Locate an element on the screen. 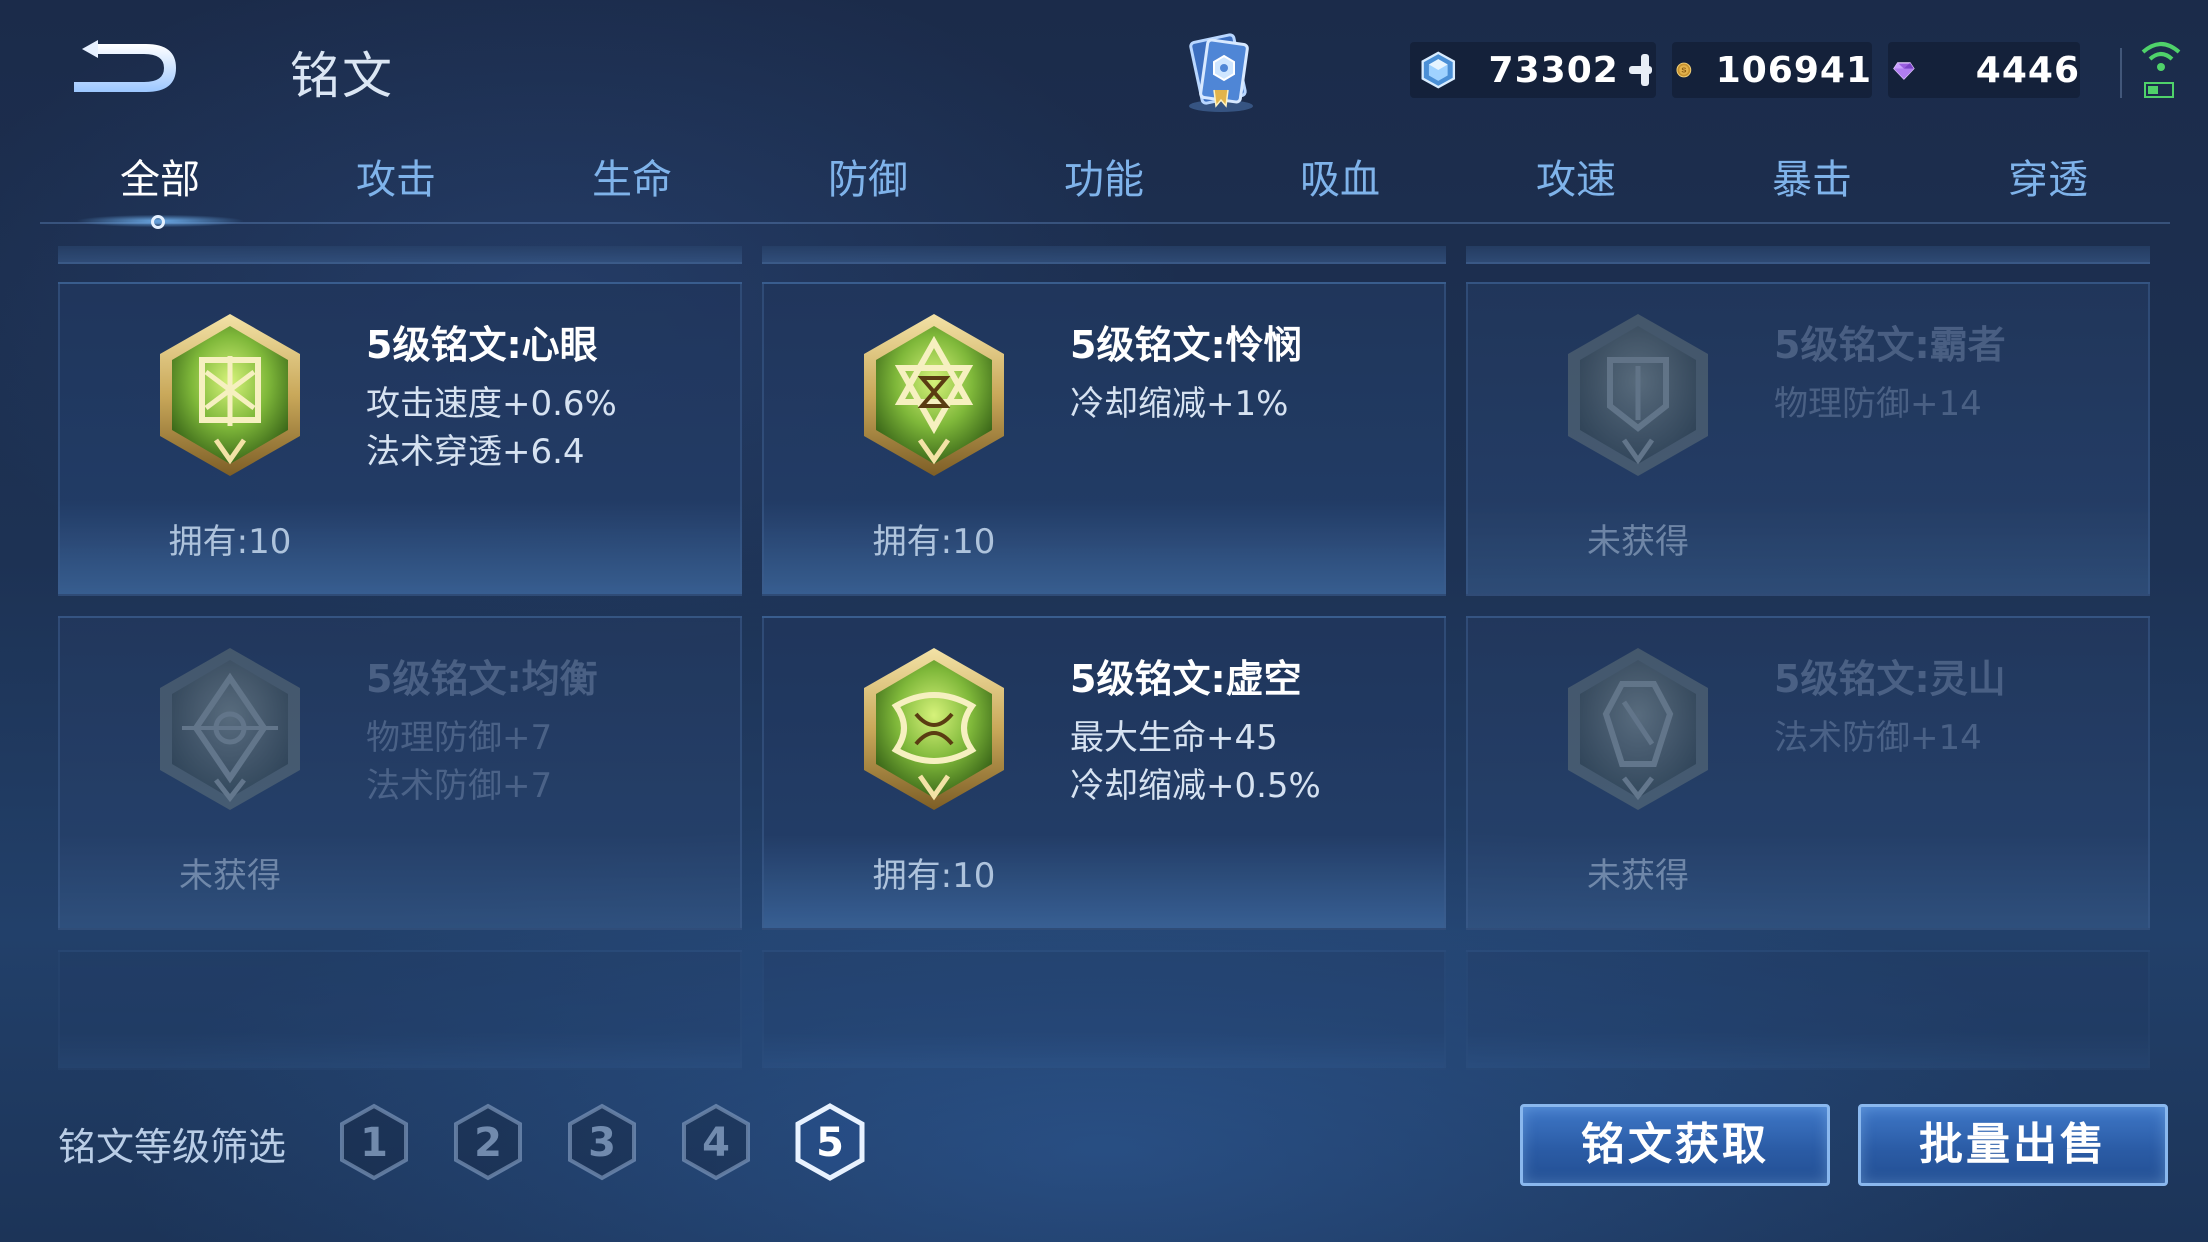 The height and width of the screenshot is (1242, 2208). acquire-rune-button: 铭文获取 is located at coordinates (1675, 1145).